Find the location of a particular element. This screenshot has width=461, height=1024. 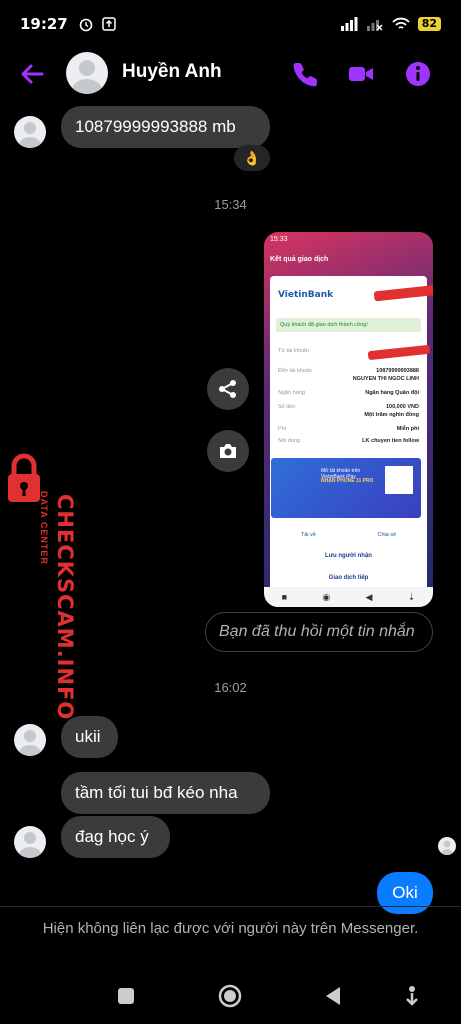

transaction-row: Một trăm nghìn đồng is located at coordinates (391, 415).